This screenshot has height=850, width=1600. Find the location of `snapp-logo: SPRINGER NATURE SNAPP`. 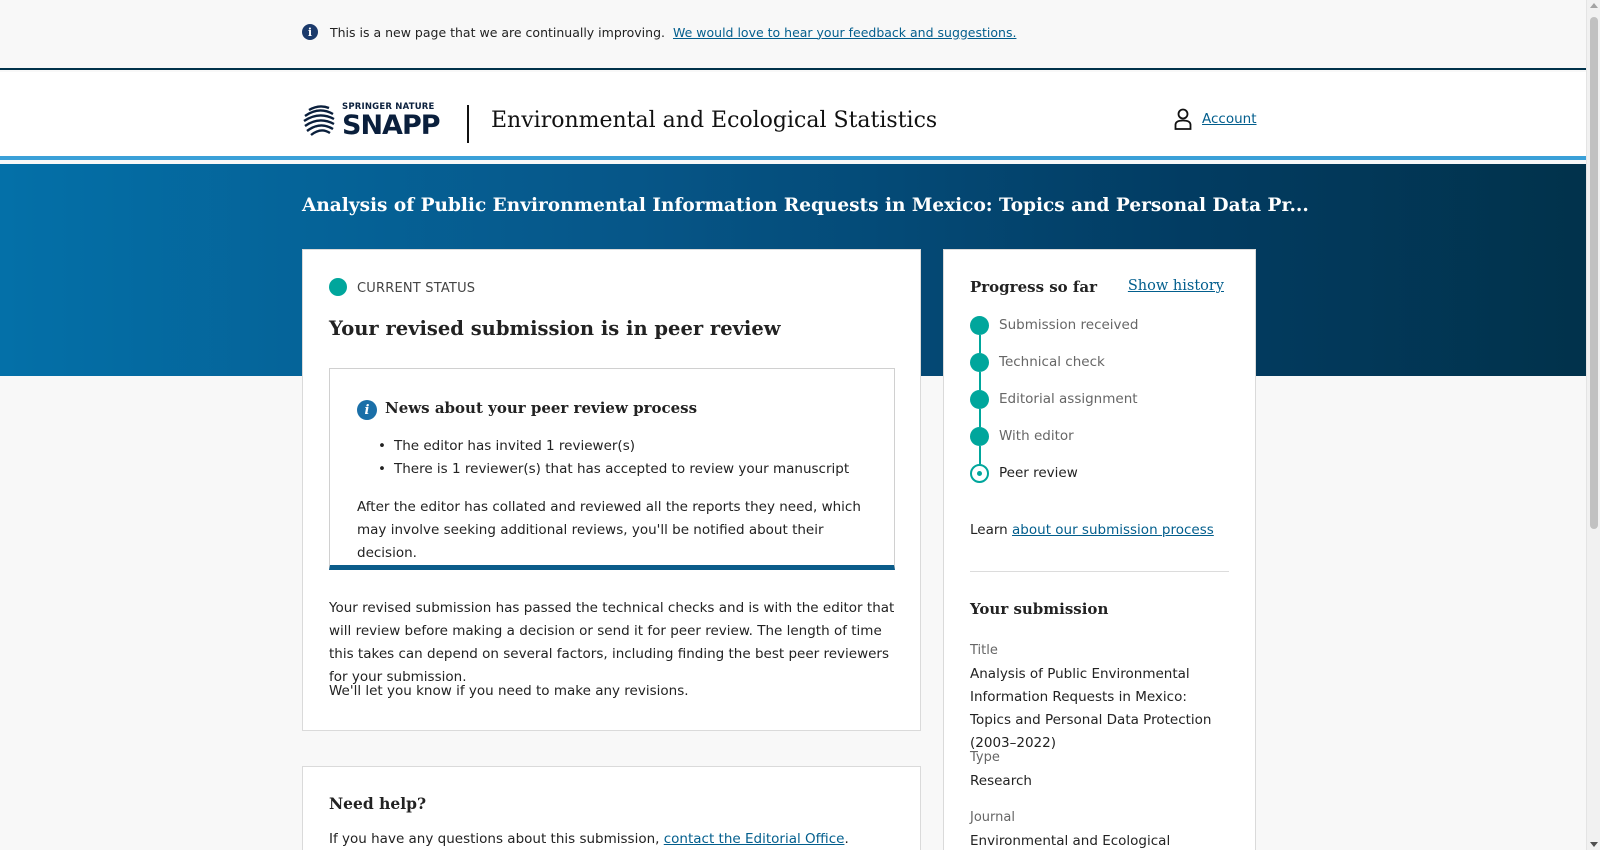

snapp-logo: SPRINGER NATURE SNAPP is located at coordinates (371, 122).